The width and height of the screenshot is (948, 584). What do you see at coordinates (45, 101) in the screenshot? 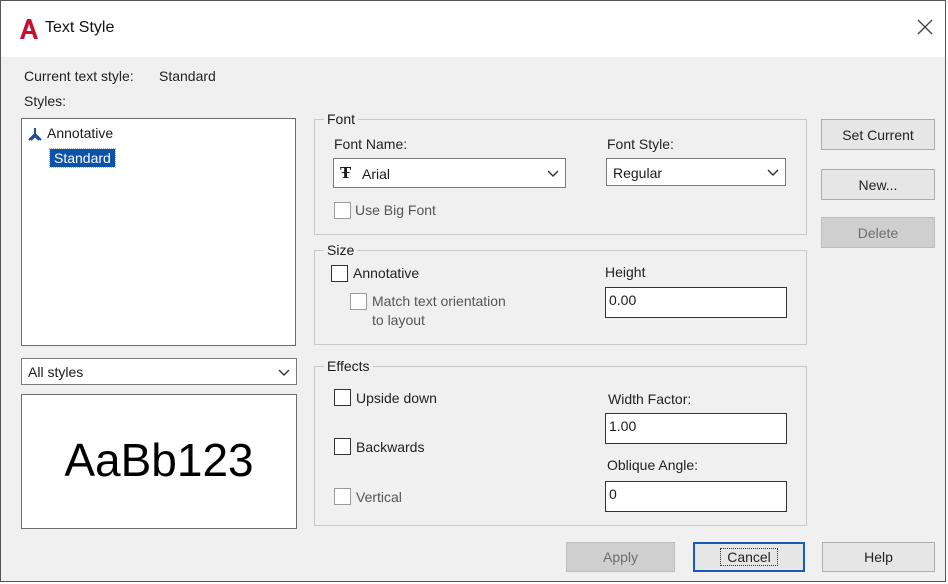
I see `styles-label: Styles:` at bounding box center [45, 101].